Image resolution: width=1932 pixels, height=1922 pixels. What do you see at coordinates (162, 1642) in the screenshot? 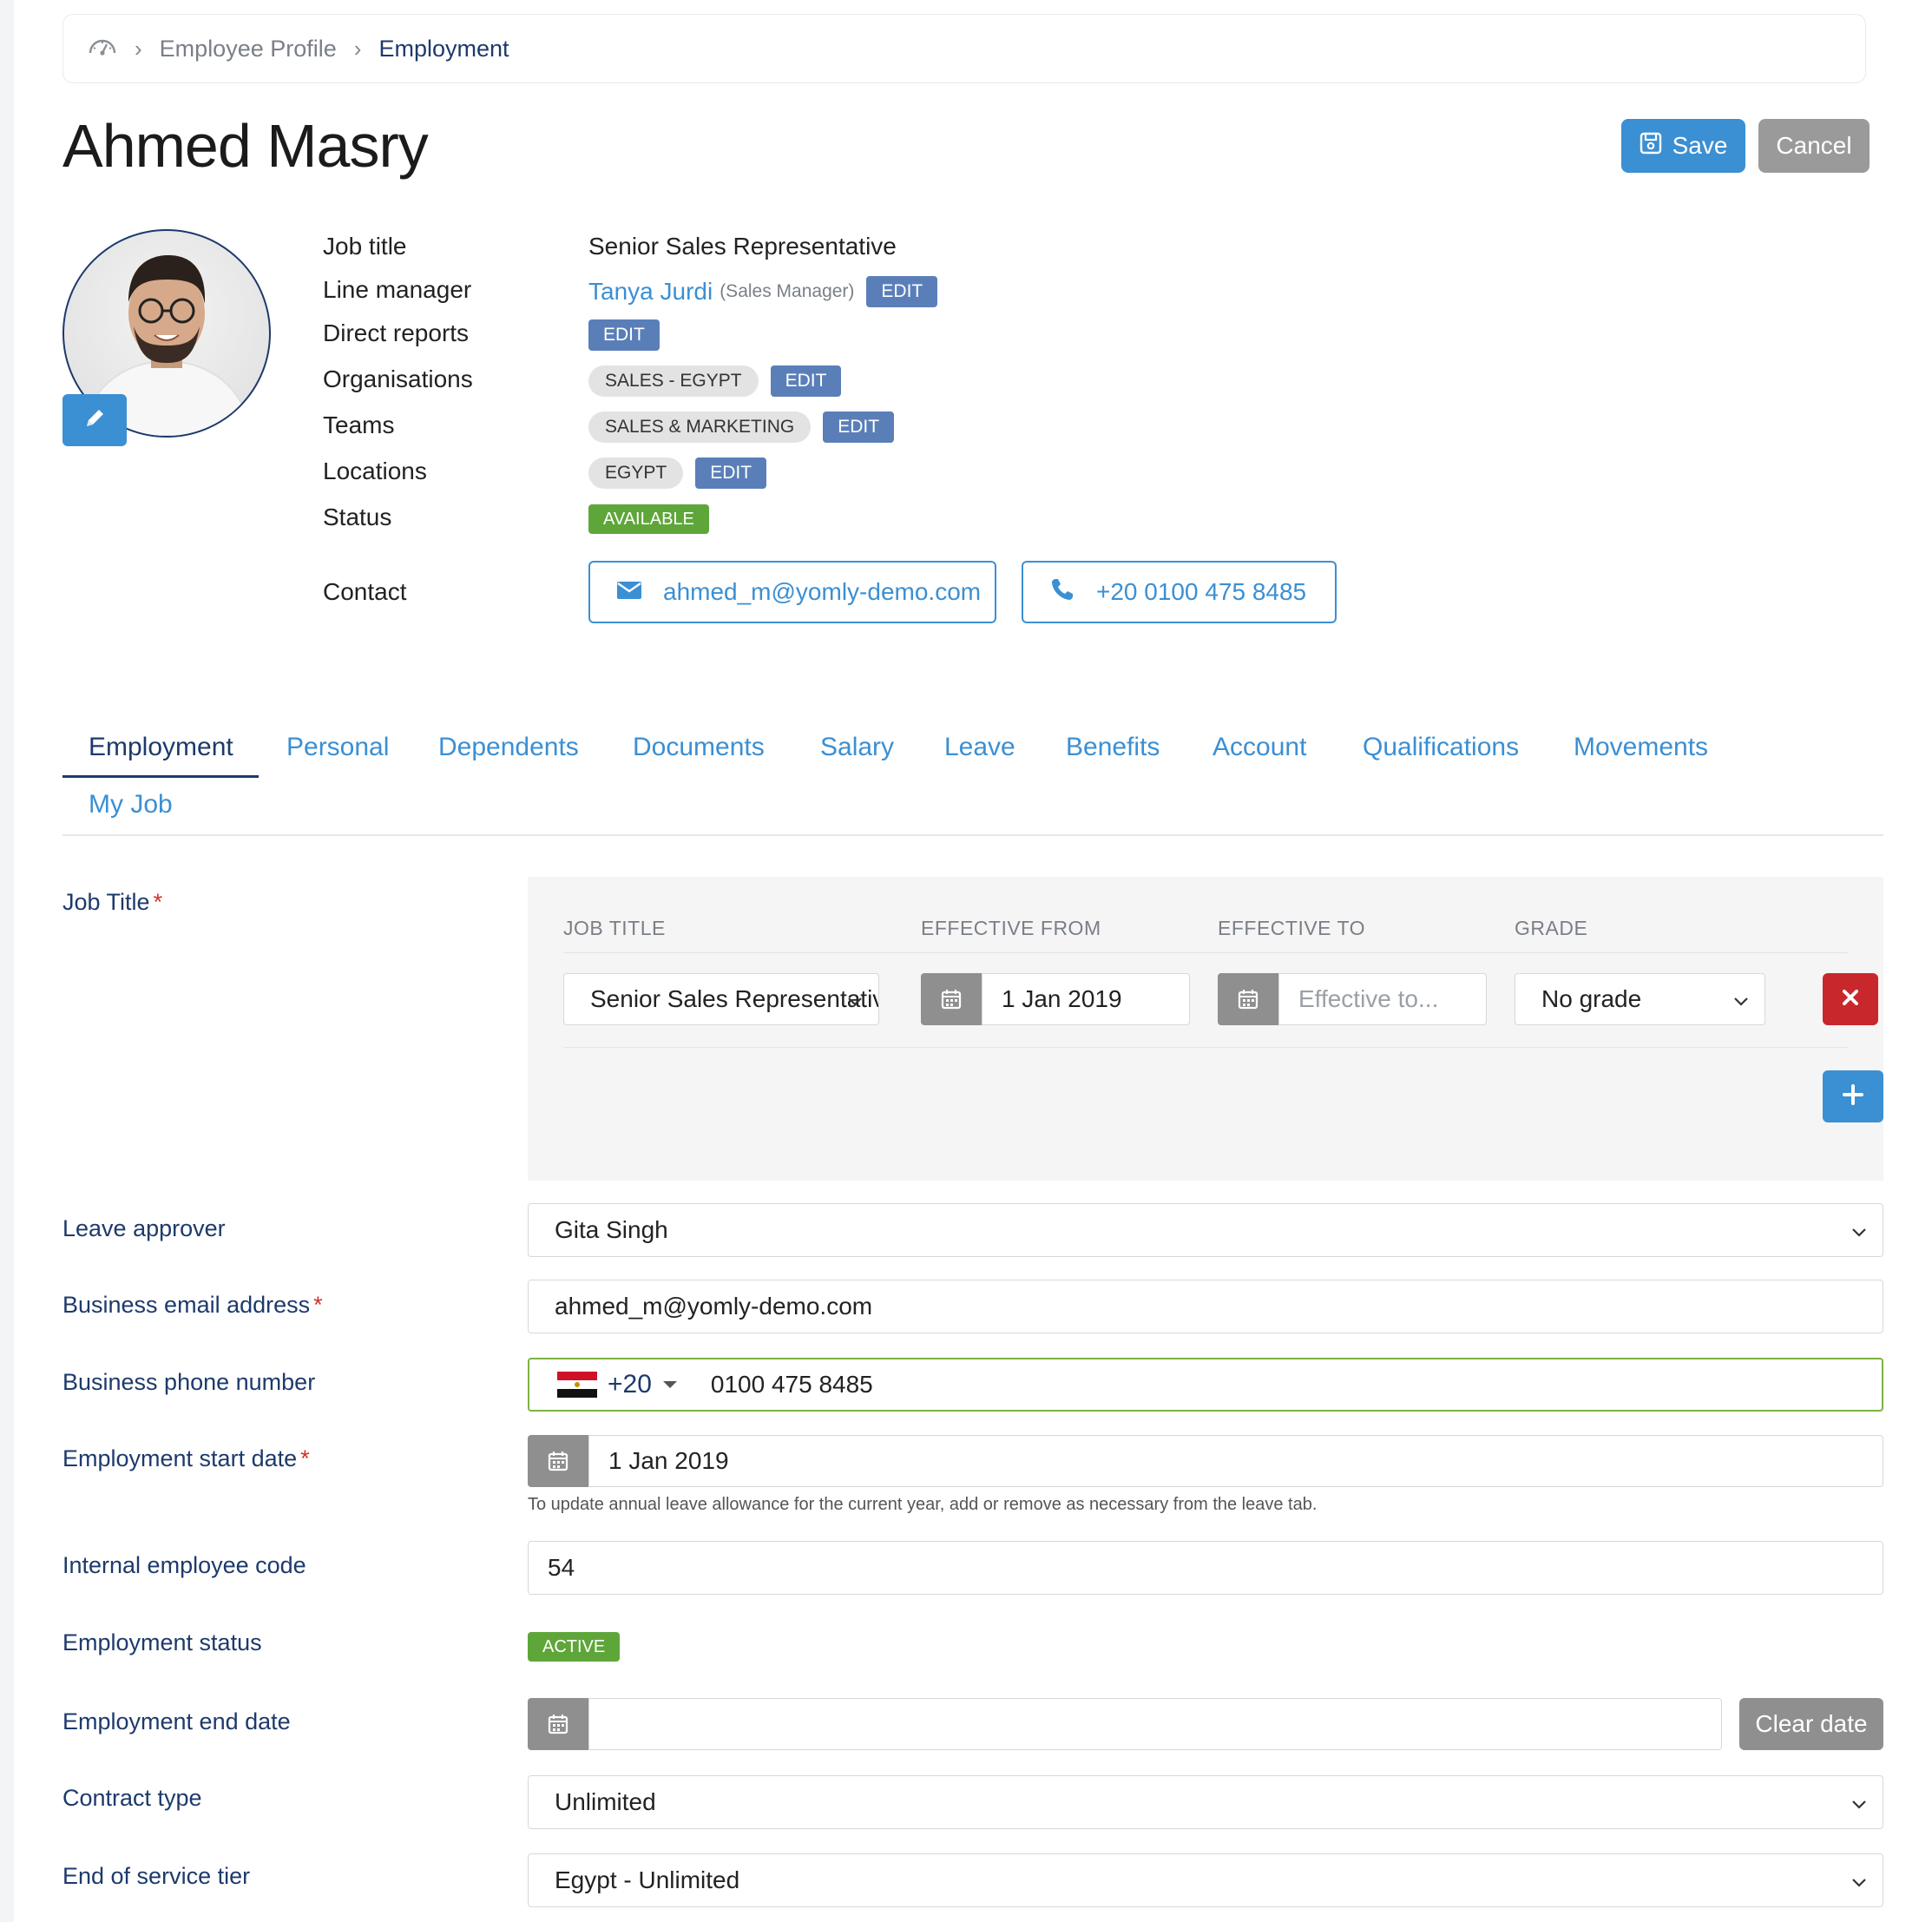
I see `employment-status-label: Employment status` at bounding box center [162, 1642].